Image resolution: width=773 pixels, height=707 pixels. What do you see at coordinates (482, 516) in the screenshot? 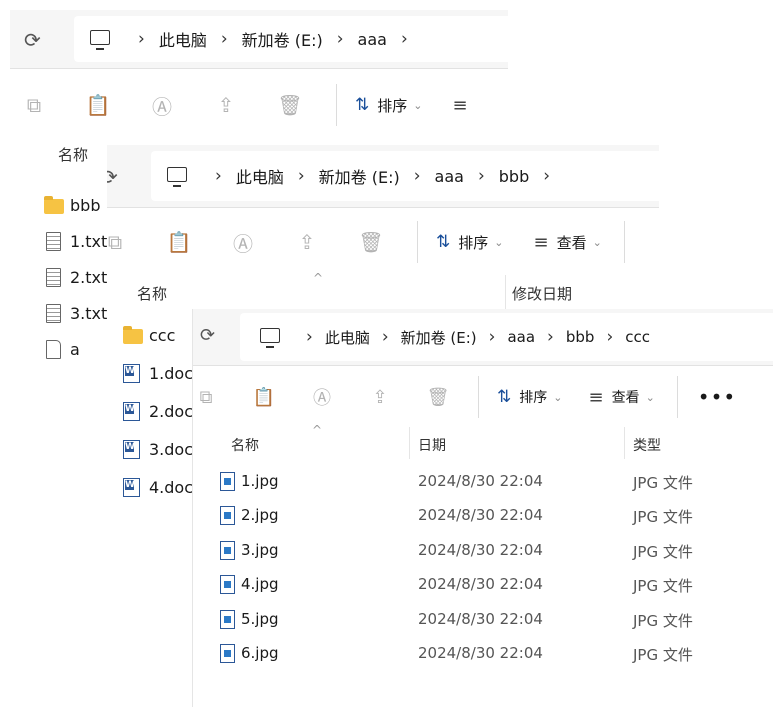
I see `table-row: 2.jpg 2024/8/30 22:04 JPG 文件` at bounding box center [482, 516].